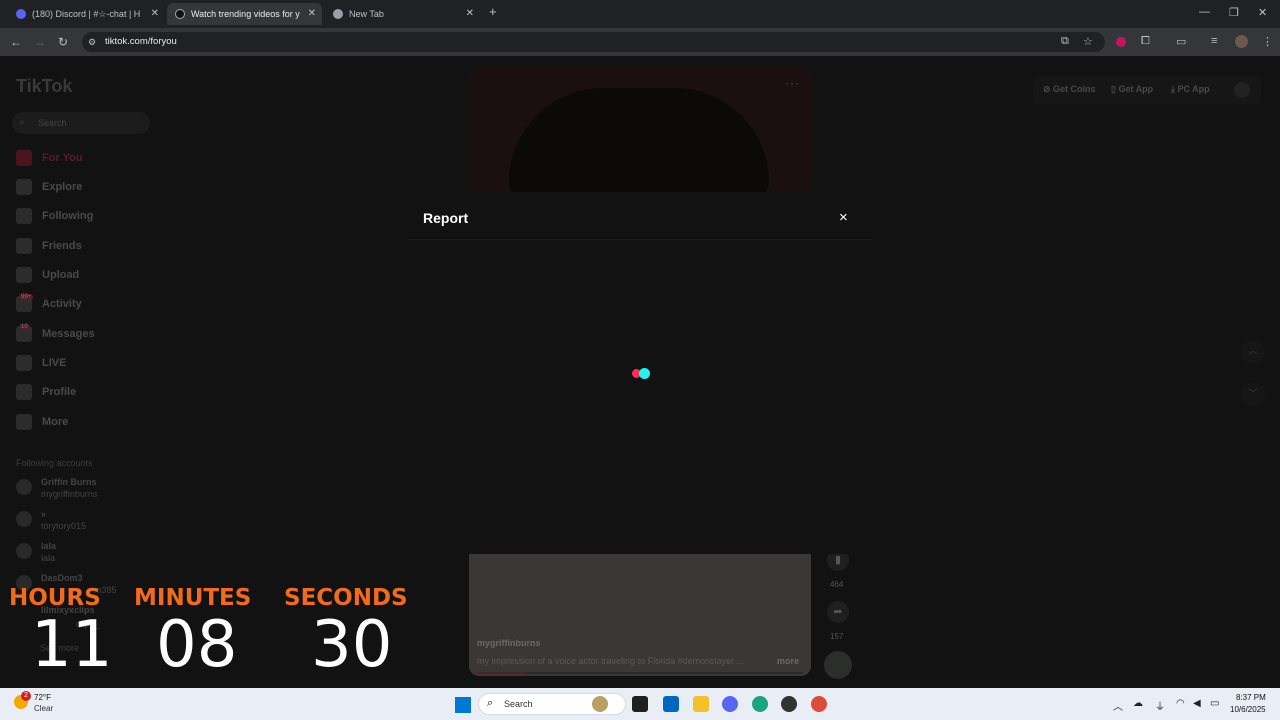 The width and height of the screenshot is (1280, 720). What do you see at coordinates (24, 327) in the screenshot?
I see `messages-badge: 10` at bounding box center [24, 327].